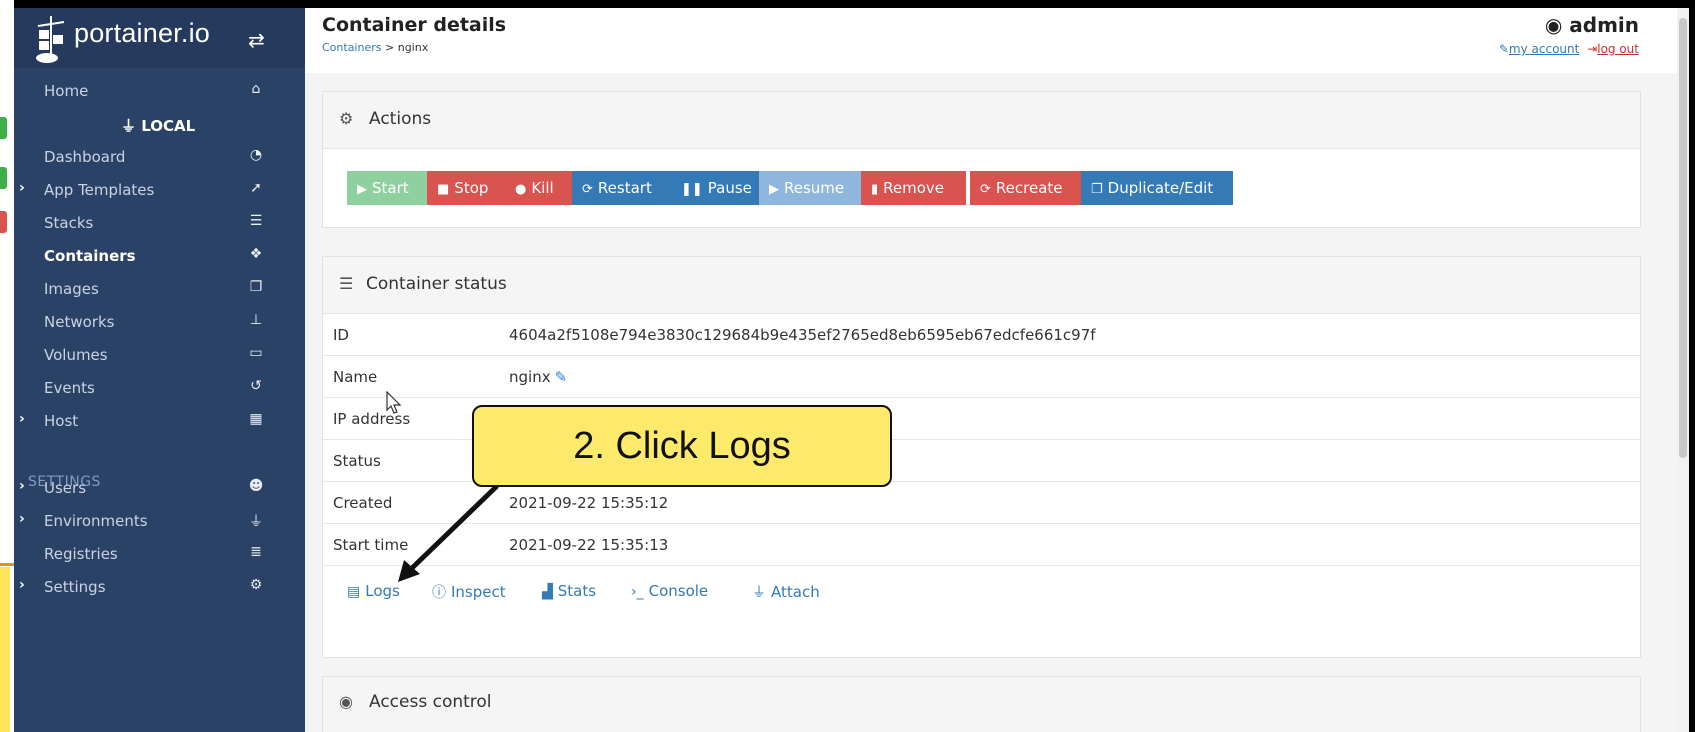  Describe the element at coordinates (371, 545) in the screenshot. I see `row-key: Start time` at that location.